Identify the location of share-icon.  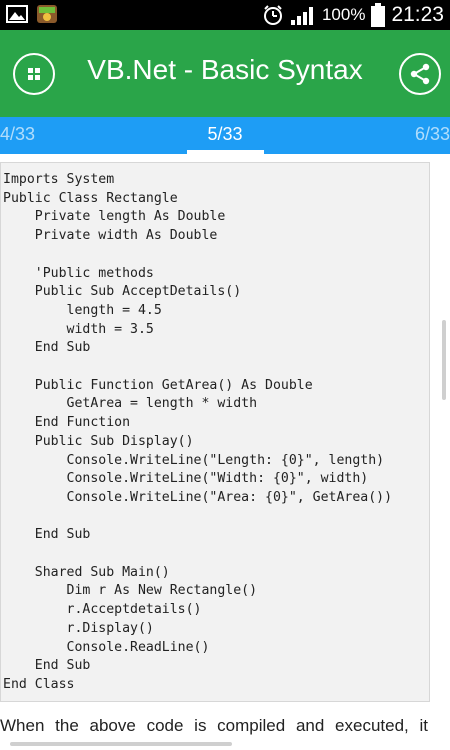
(420, 74).